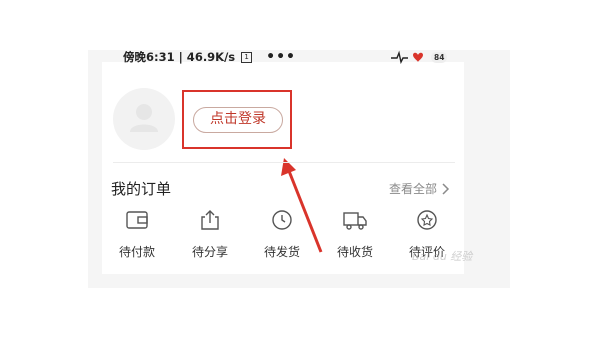 The height and width of the screenshot is (340, 600). Describe the element at coordinates (281, 252) in the screenshot. I see `order-label: 待发货` at that location.